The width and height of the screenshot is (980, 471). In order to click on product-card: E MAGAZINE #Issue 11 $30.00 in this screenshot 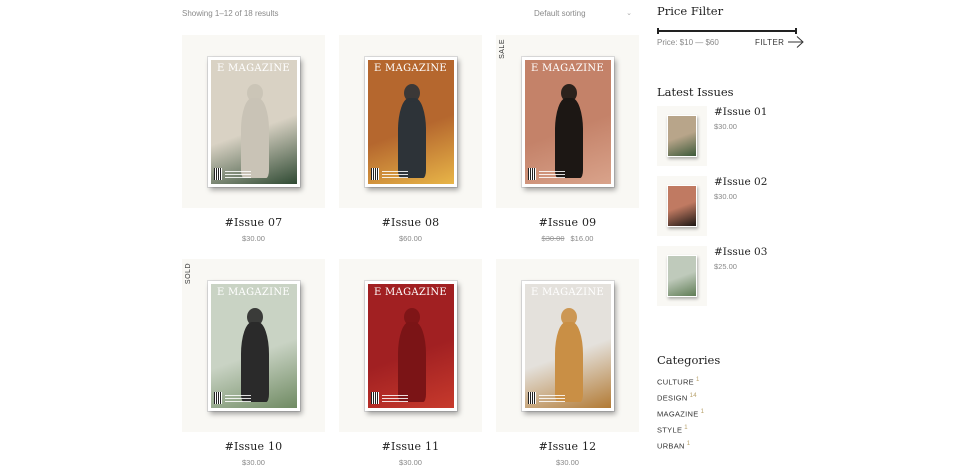, I will do `click(410, 363)`.